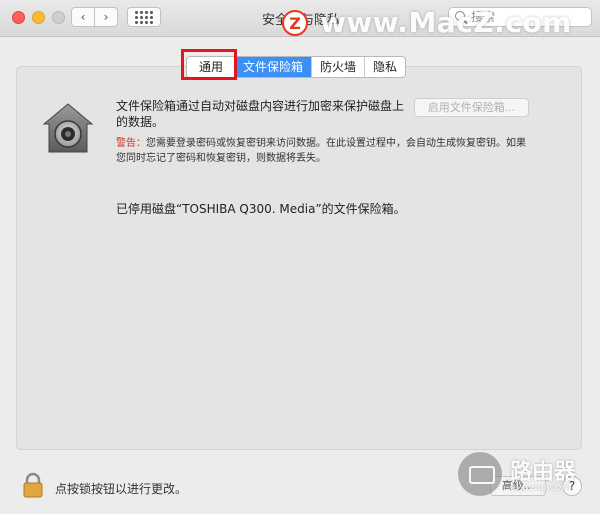  I want to click on corner-watermark-sub: luyouqi.com, so click(541, 487).